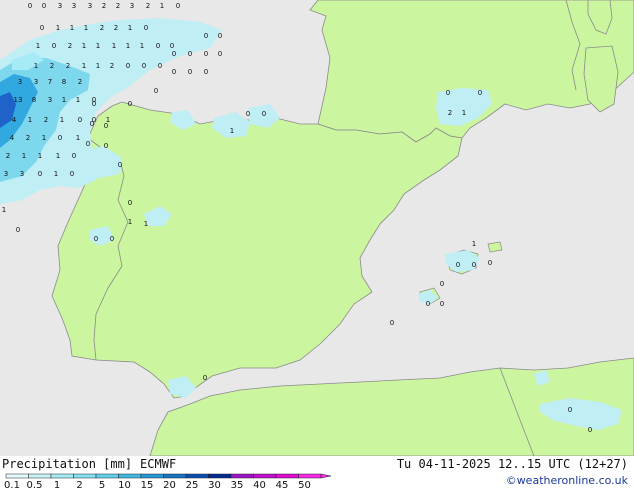 This screenshot has height=490, width=634. Describe the element at coordinates (50, 82) in the screenshot. I see `precip-value: 7` at that location.